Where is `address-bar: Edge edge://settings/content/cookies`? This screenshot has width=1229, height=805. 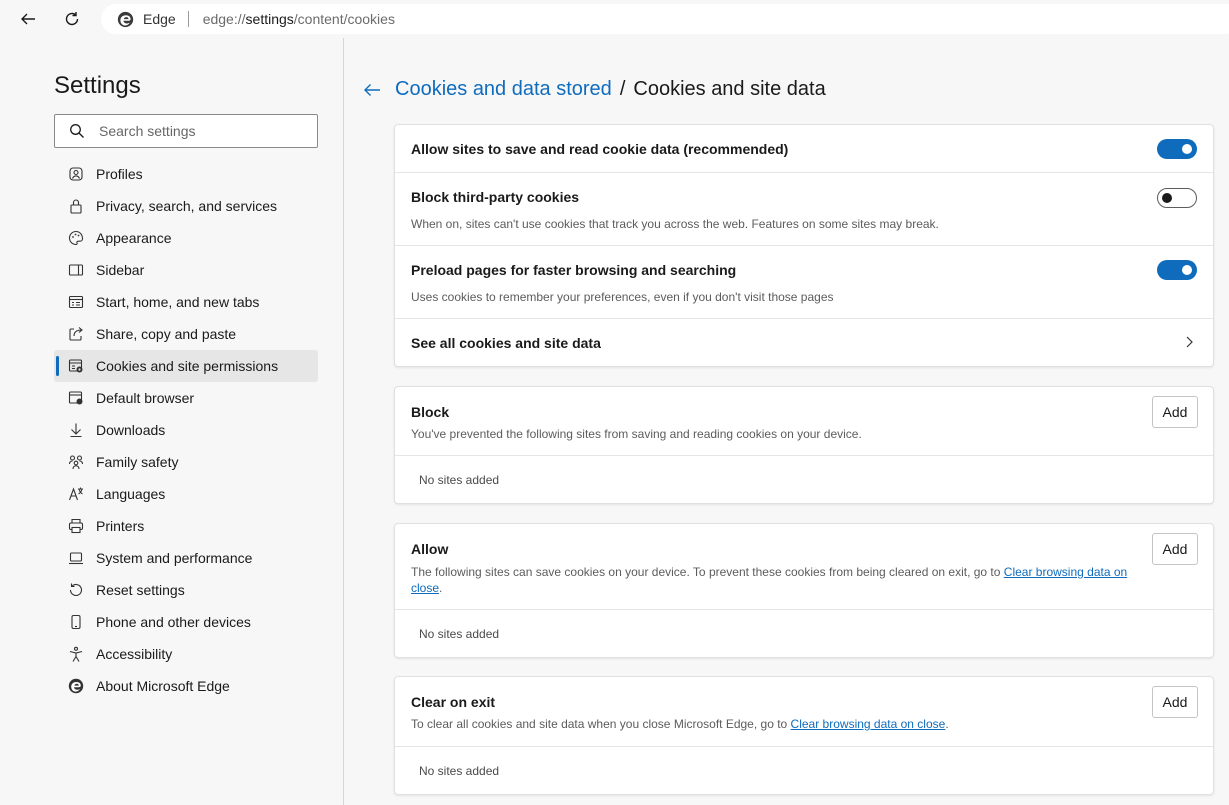
address-bar: Edge edge://settings/content/cookies is located at coordinates (665, 19).